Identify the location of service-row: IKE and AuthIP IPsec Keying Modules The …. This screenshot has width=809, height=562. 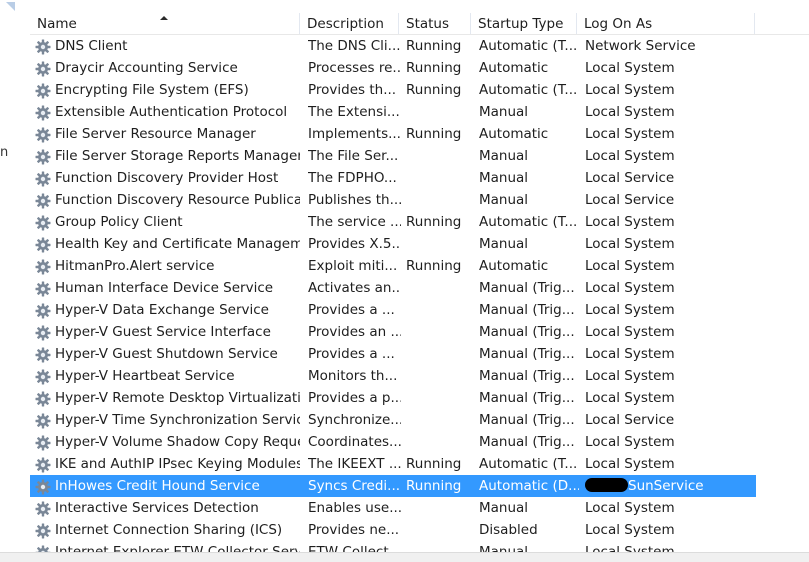
(393, 464).